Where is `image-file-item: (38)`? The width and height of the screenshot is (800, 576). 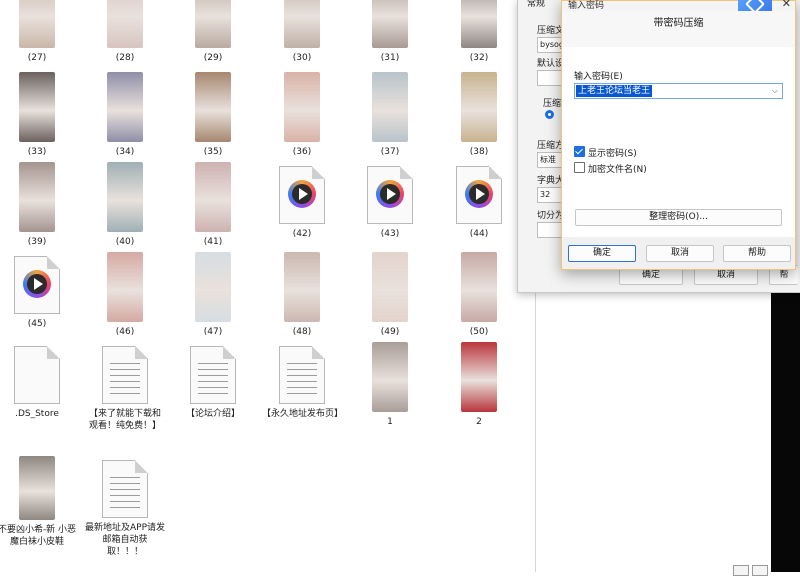 image-file-item: (38) is located at coordinates (479, 115).